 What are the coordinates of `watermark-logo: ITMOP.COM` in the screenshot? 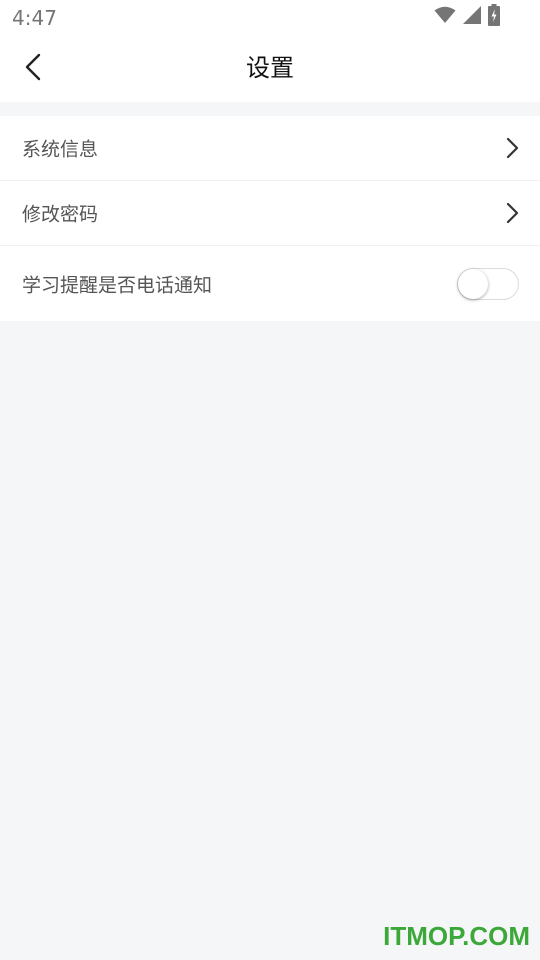 It's located at (456, 936).